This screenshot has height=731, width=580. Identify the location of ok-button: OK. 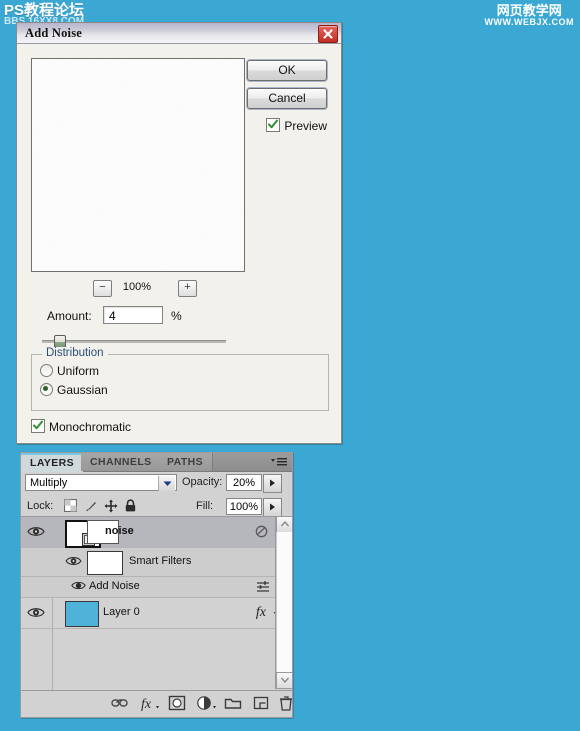
(287, 70).